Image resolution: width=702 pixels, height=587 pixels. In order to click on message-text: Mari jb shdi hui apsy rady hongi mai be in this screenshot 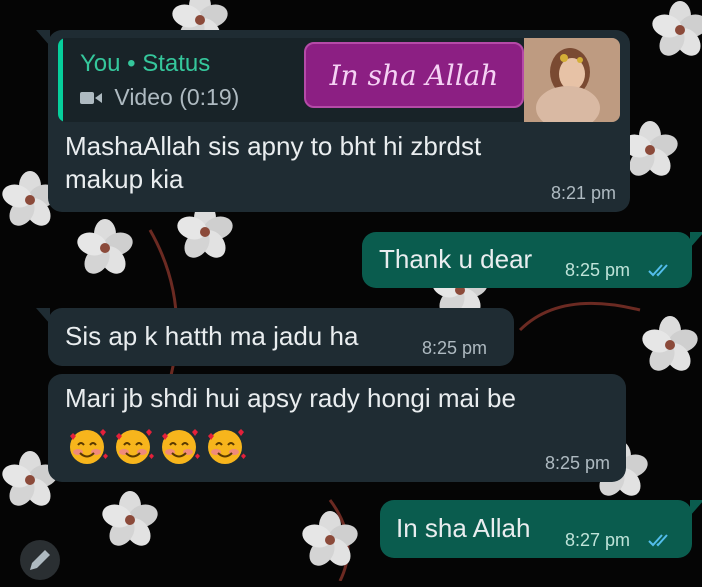, I will do `click(290, 398)`.